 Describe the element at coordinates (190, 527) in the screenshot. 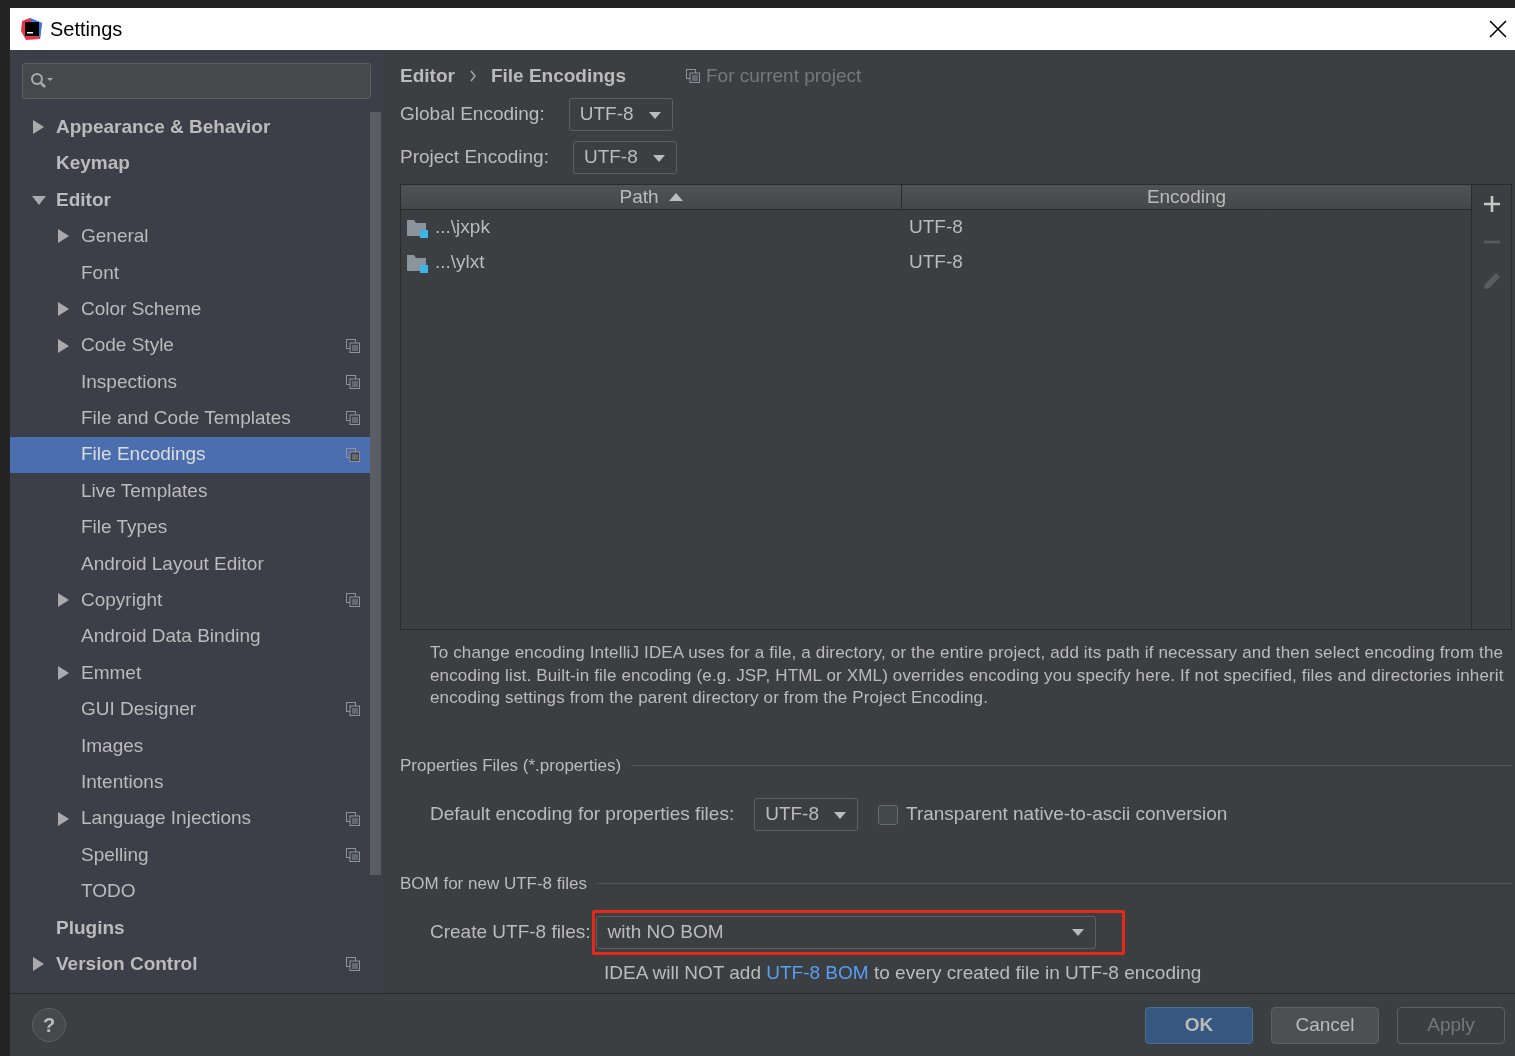

I see `tree-item: File Types` at that location.